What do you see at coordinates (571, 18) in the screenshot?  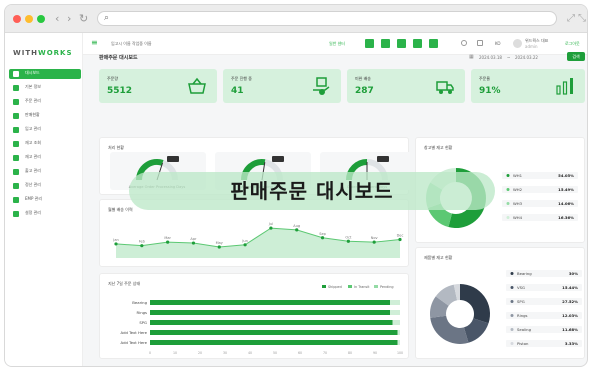 I see `expand-icon: ⤢` at bounding box center [571, 18].